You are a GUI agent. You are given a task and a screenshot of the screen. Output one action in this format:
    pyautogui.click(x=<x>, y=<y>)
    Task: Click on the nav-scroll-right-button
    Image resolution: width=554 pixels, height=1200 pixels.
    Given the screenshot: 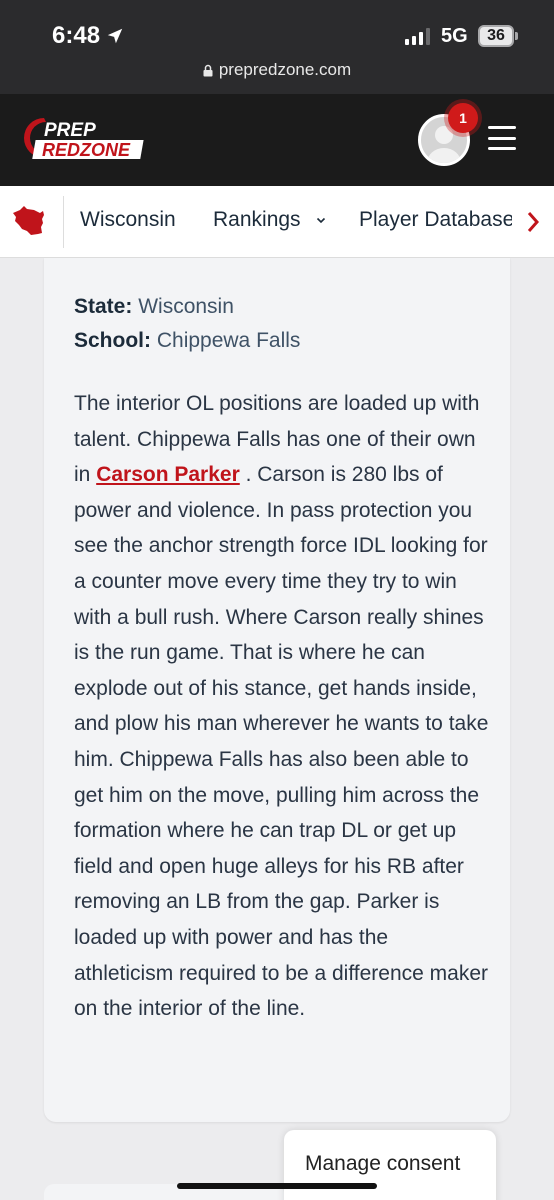 What is the action you would take?
    pyautogui.click(x=533, y=221)
    